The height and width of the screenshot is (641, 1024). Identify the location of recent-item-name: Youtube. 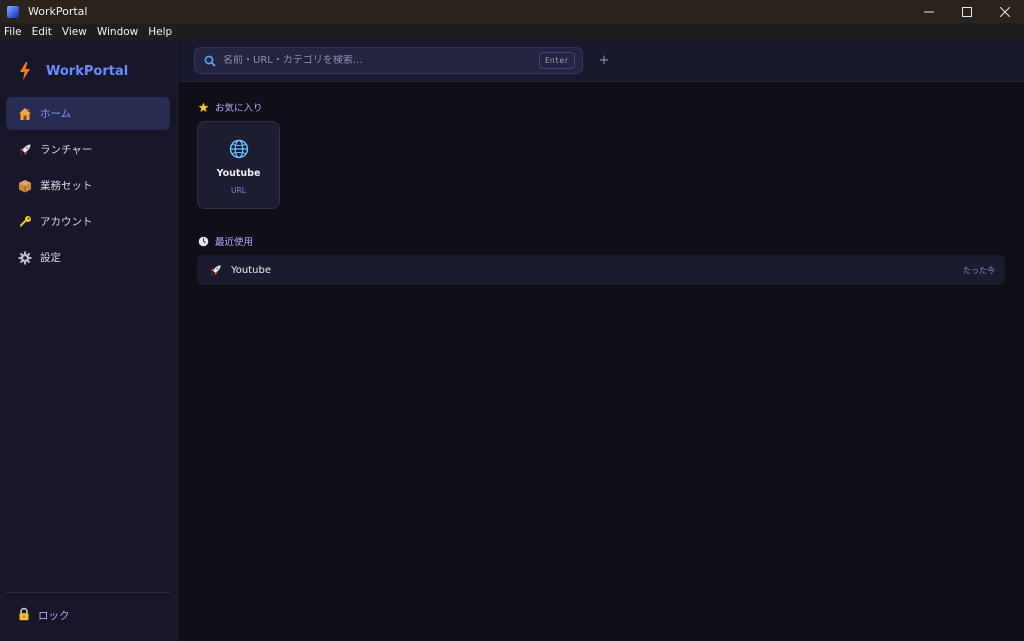
(251, 270).